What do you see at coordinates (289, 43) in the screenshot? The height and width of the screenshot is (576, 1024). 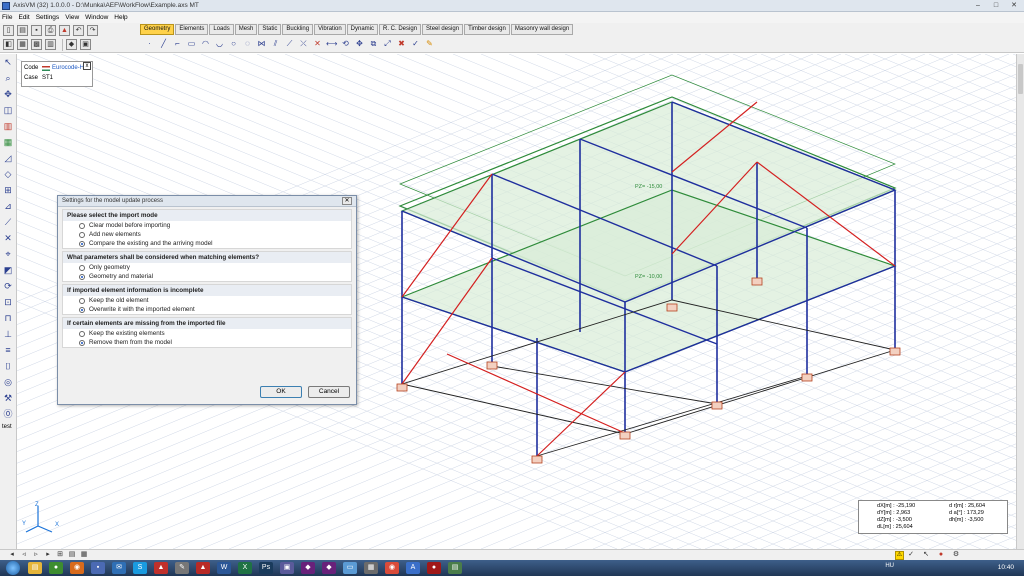 I see `extend-tool-icon: ⟋` at bounding box center [289, 43].